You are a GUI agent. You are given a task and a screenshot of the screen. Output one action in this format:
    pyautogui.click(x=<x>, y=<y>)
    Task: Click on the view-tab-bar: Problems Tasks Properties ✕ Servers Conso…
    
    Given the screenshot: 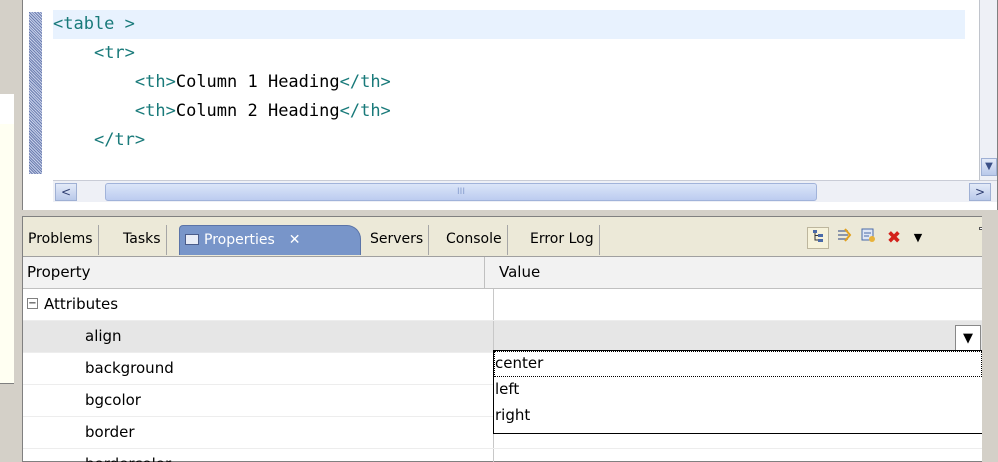 What is the action you would take?
    pyautogui.click(x=510, y=237)
    